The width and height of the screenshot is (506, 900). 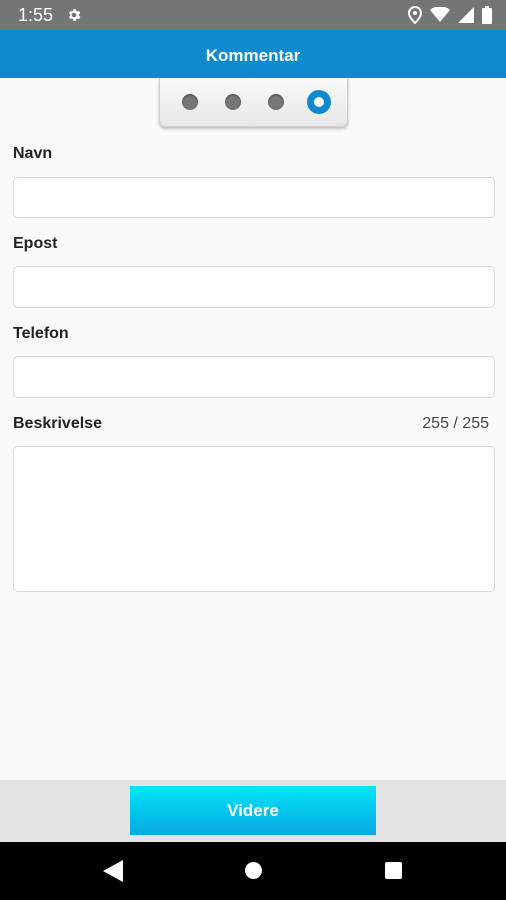 I want to click on phone-field, so click(x=254, y=377).